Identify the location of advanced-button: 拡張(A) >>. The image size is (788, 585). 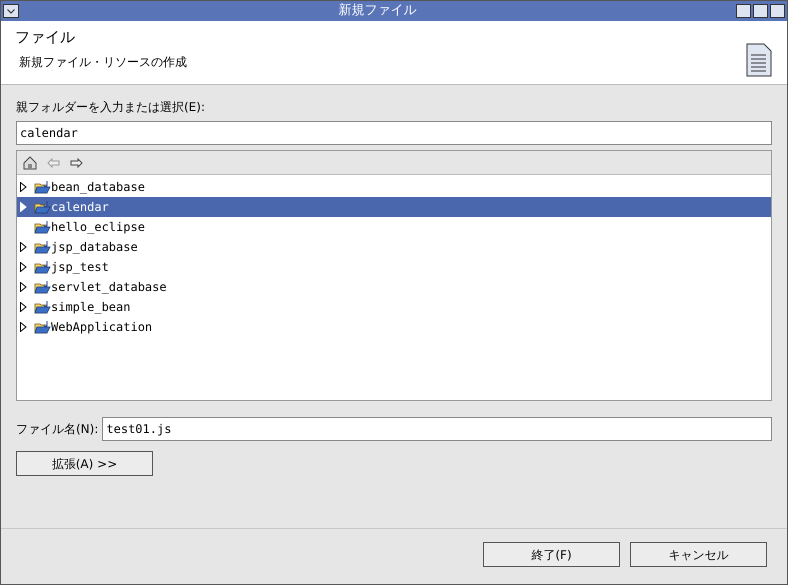
(84, 463).